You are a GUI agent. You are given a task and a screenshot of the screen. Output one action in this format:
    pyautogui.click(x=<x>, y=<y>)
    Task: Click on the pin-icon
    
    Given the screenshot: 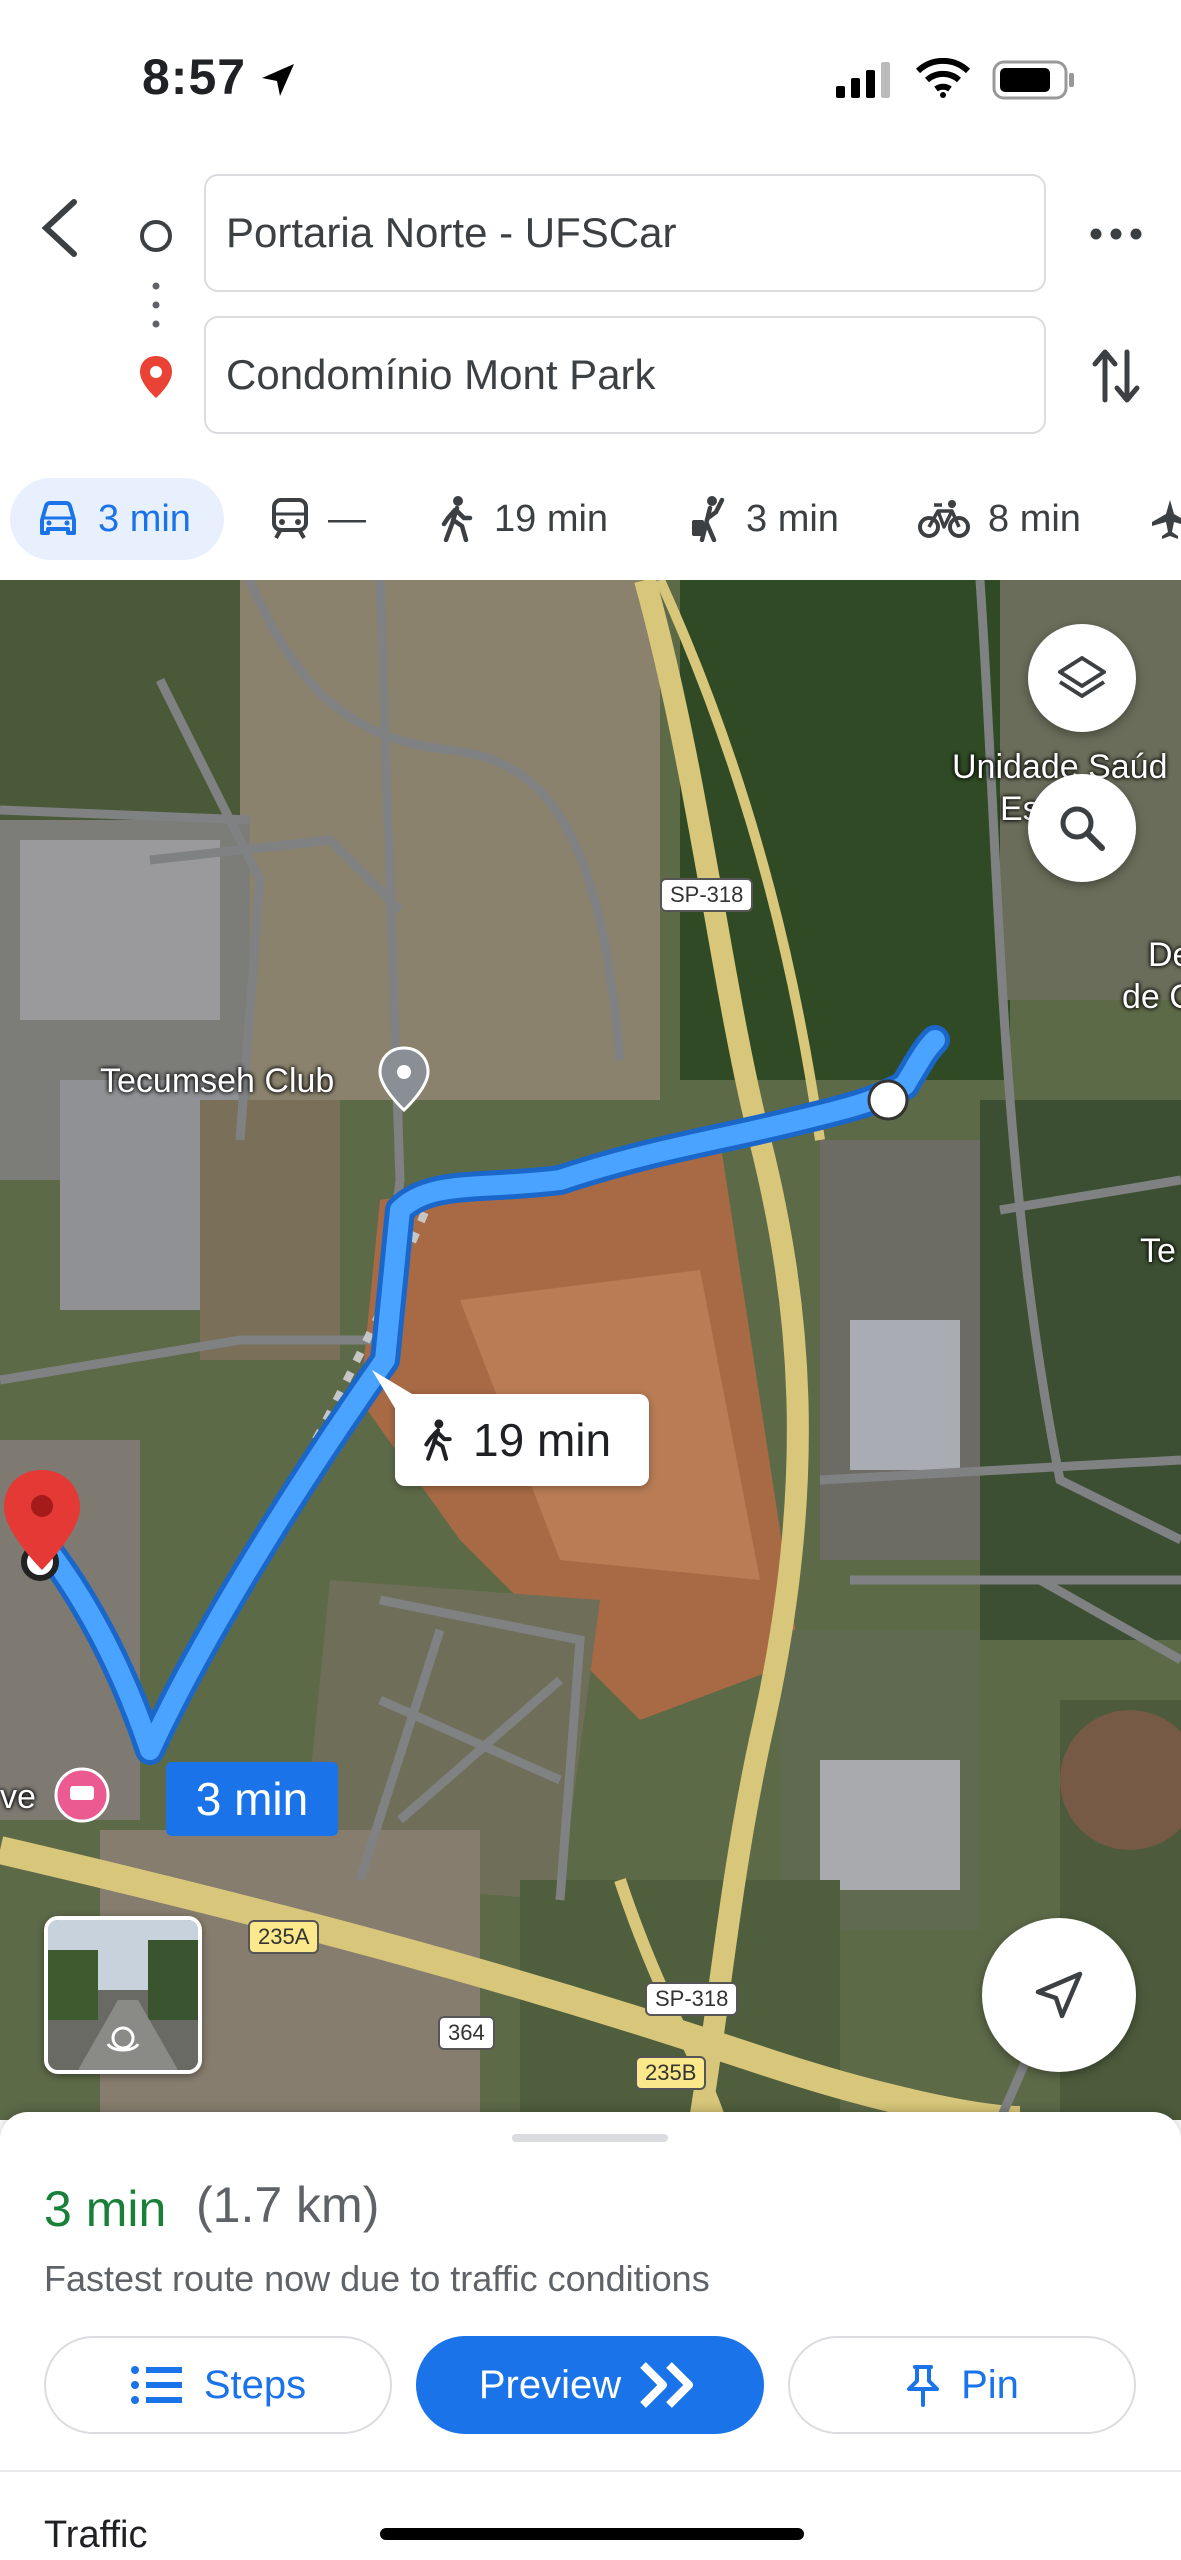 What is the action you would take?
    pyautogui.click(x=923, y=2386)
    